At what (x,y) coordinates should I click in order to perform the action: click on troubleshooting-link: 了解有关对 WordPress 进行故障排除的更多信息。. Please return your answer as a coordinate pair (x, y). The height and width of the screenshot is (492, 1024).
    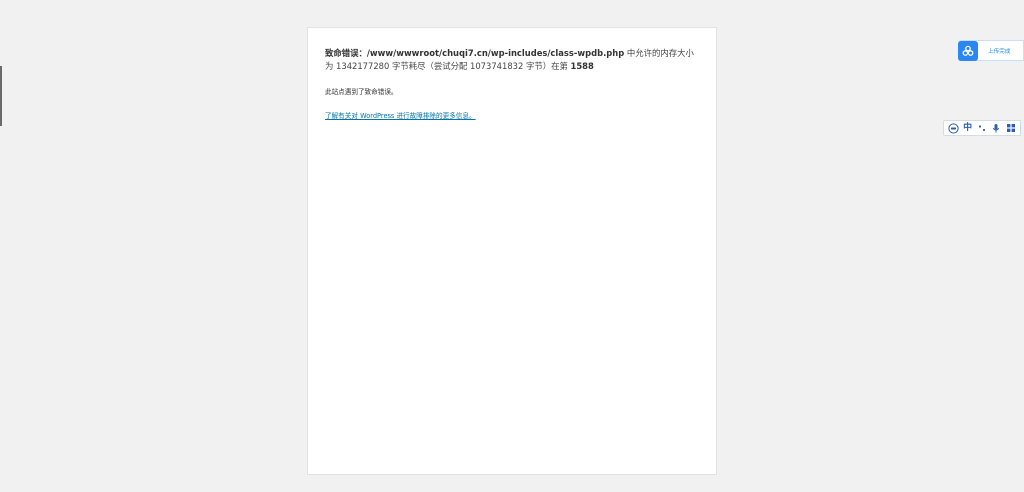
    Looking at the image, I should click on (400, 116).